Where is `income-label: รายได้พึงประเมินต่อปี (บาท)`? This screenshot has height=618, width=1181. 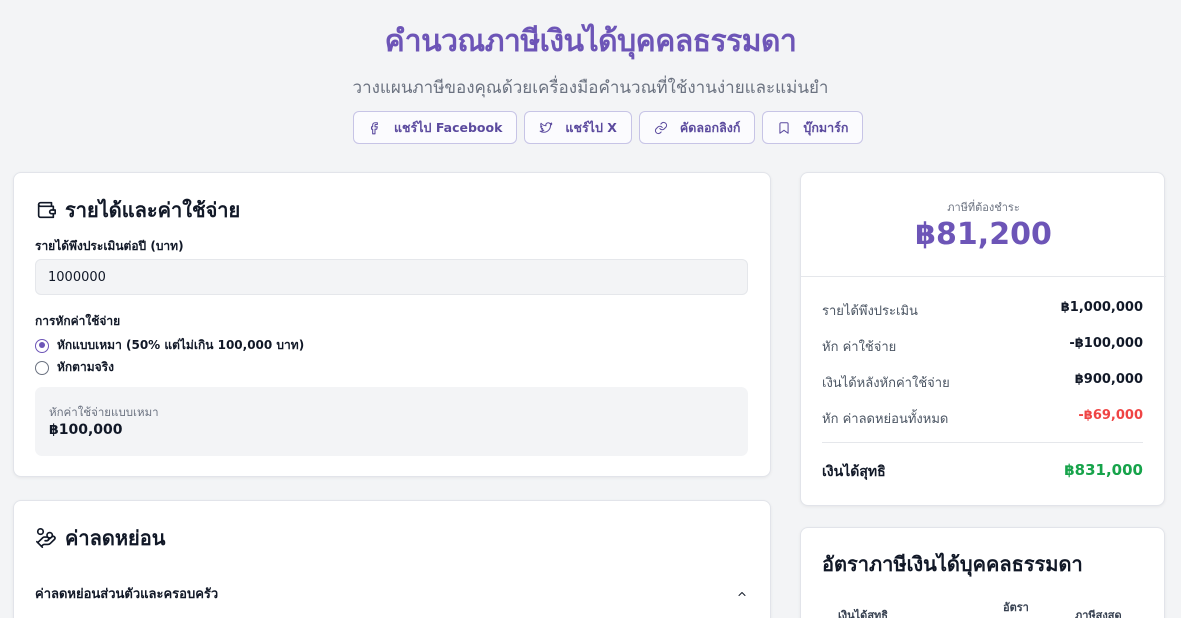
income-label: รายได้พึงประเมินต่อปี (บาท) is located at coordinates (109, 246).